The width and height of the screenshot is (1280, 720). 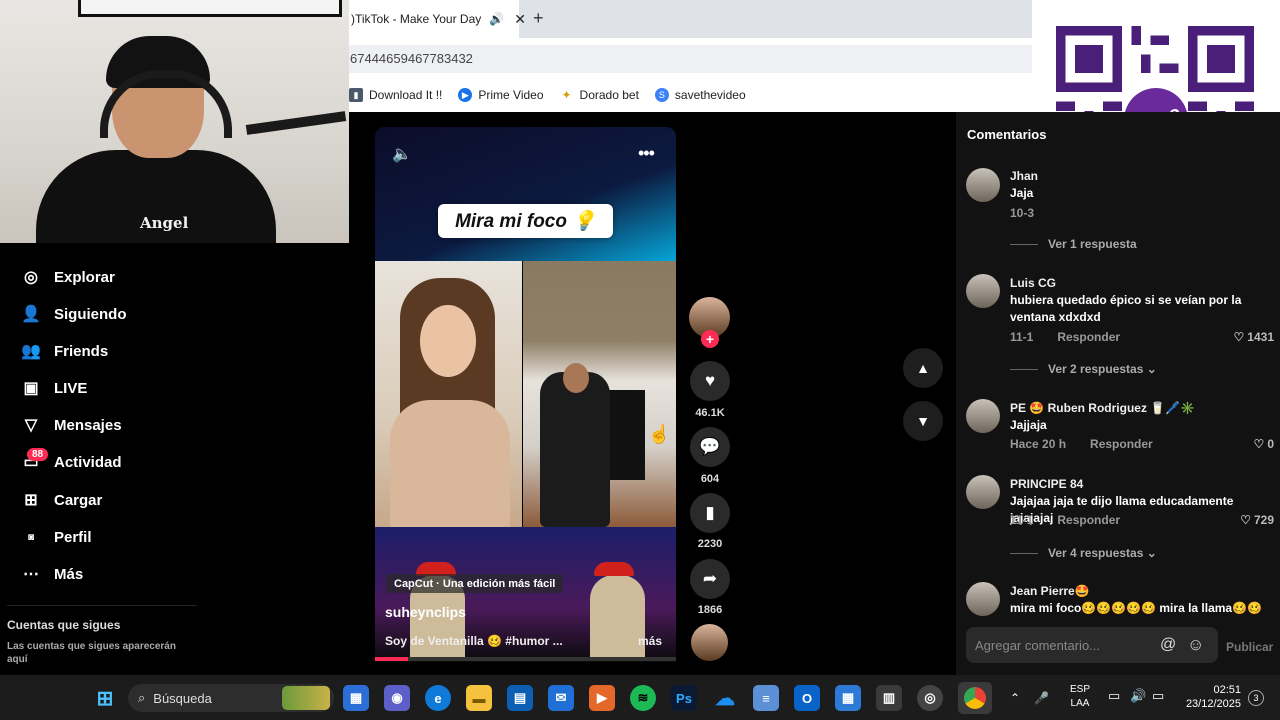 I want to click on video-author: suheynclips, so click(x=425, y=612).